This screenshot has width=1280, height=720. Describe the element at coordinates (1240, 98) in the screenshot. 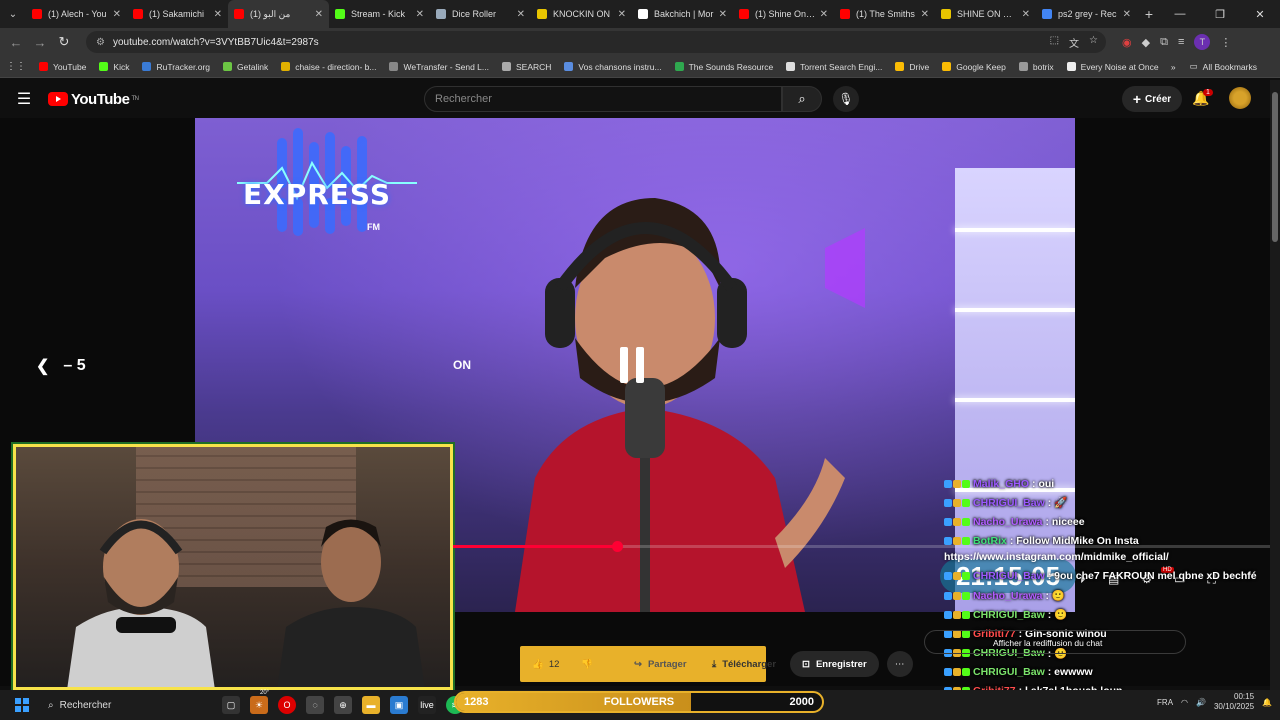

I see `account-avatar` at that location.